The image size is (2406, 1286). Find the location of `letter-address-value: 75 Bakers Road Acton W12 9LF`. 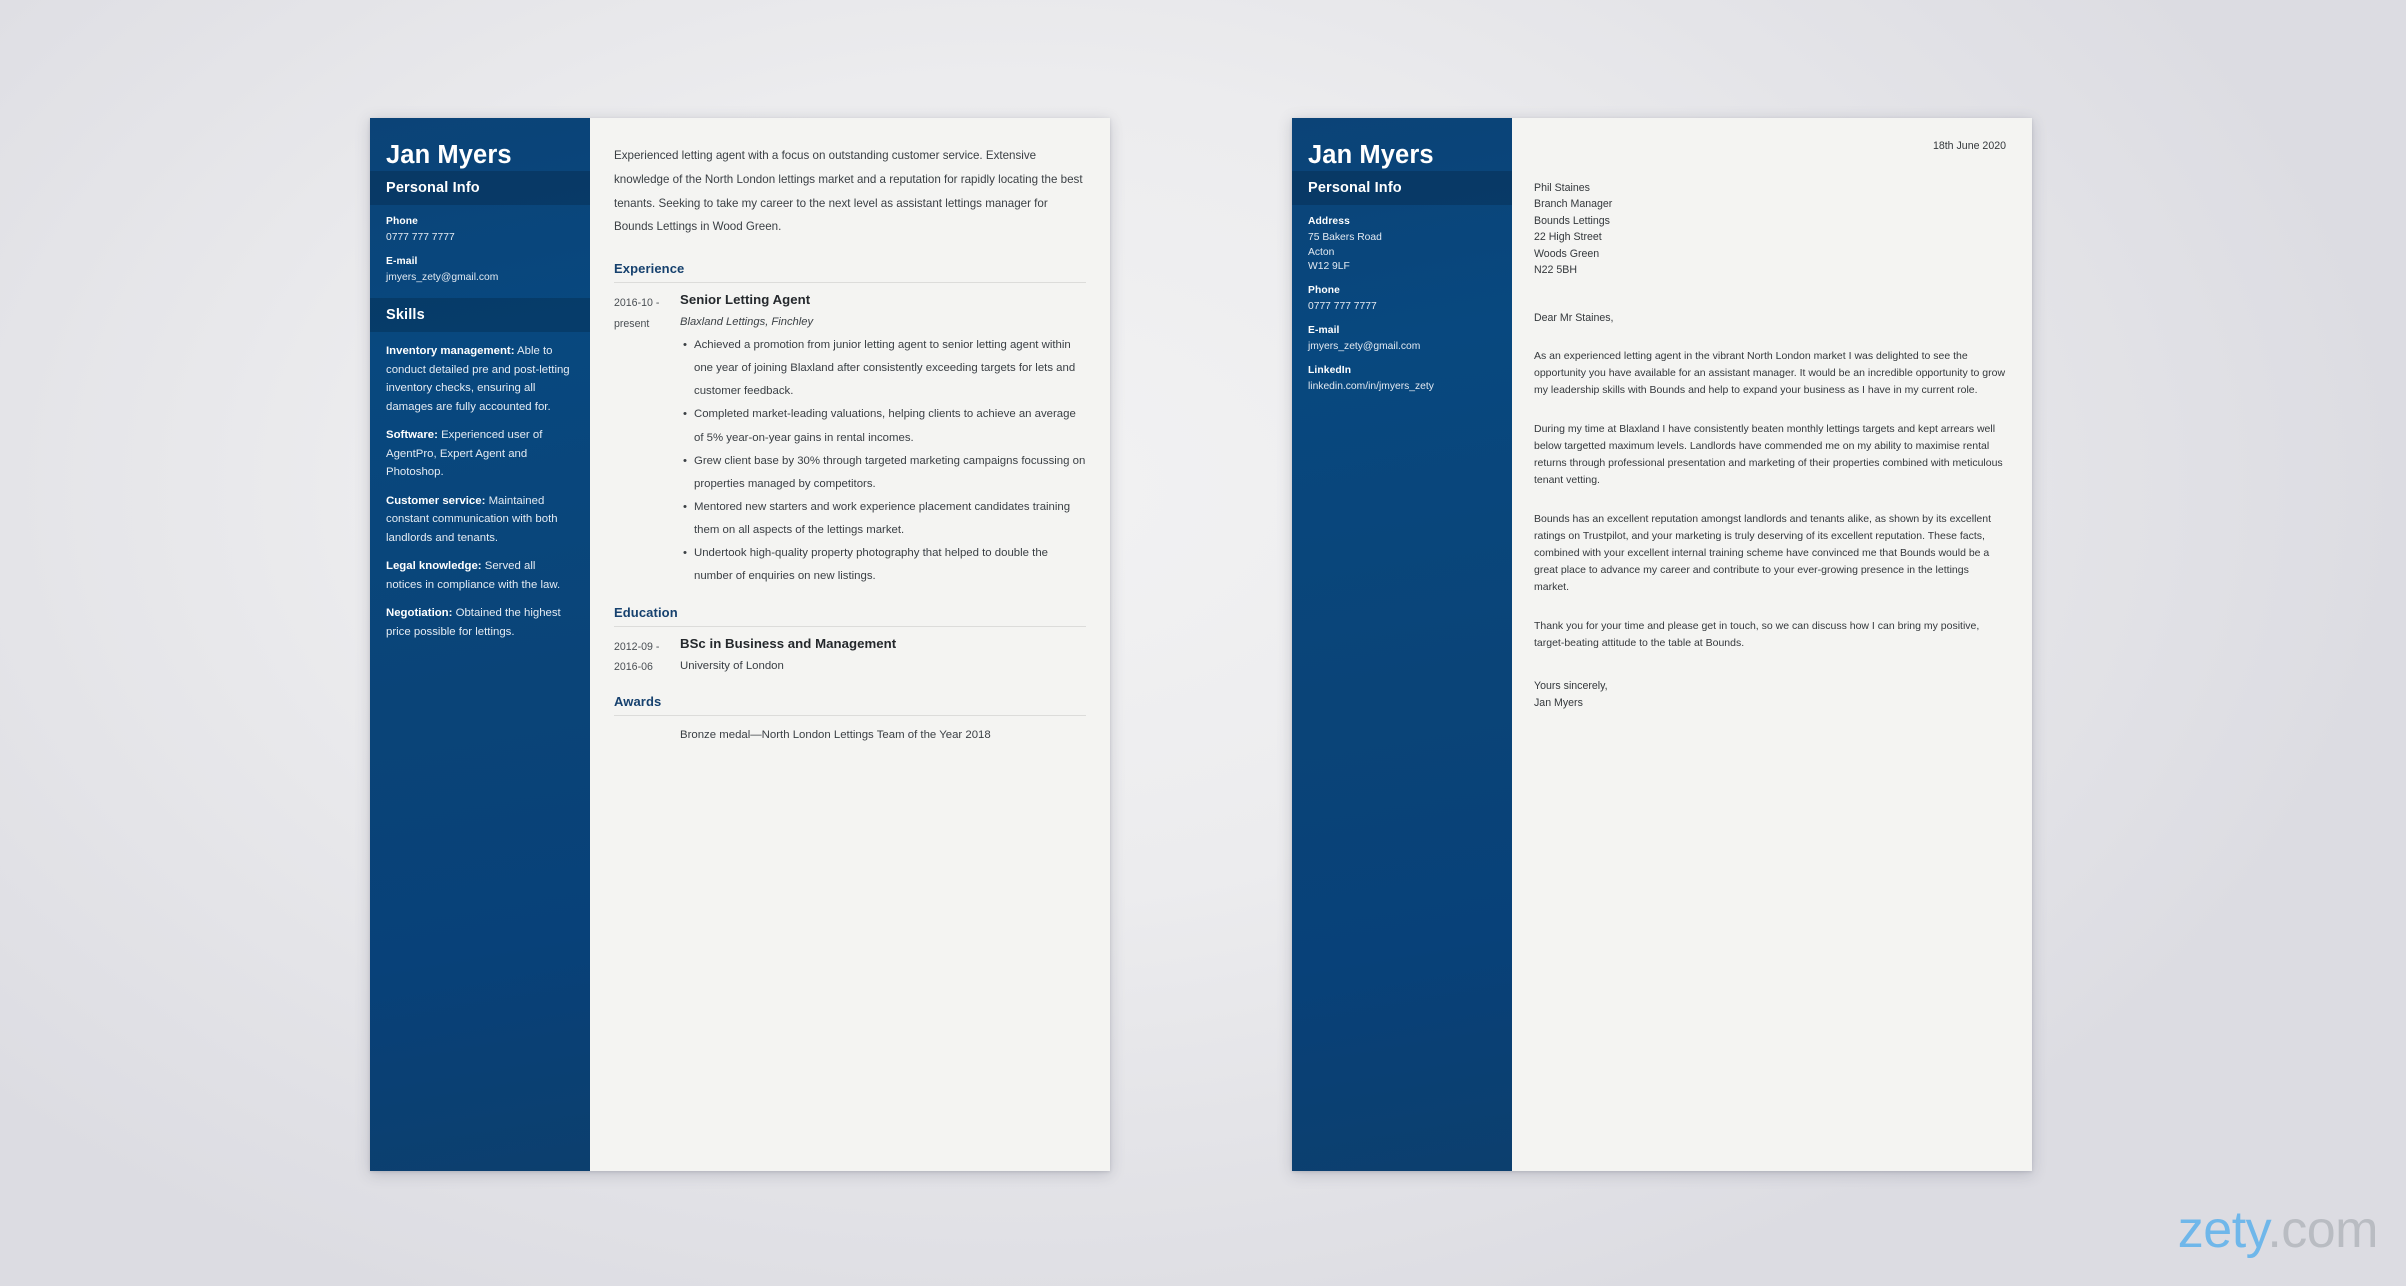

letter-address-value: 75 Bakers Road Acton W12 9LF is located at coordinates (1401, 253).